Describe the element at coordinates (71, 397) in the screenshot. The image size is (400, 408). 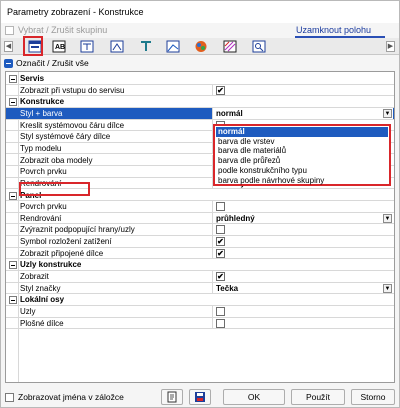
I see `show-names-label: Zobrazovat jména v záložce` at that location.